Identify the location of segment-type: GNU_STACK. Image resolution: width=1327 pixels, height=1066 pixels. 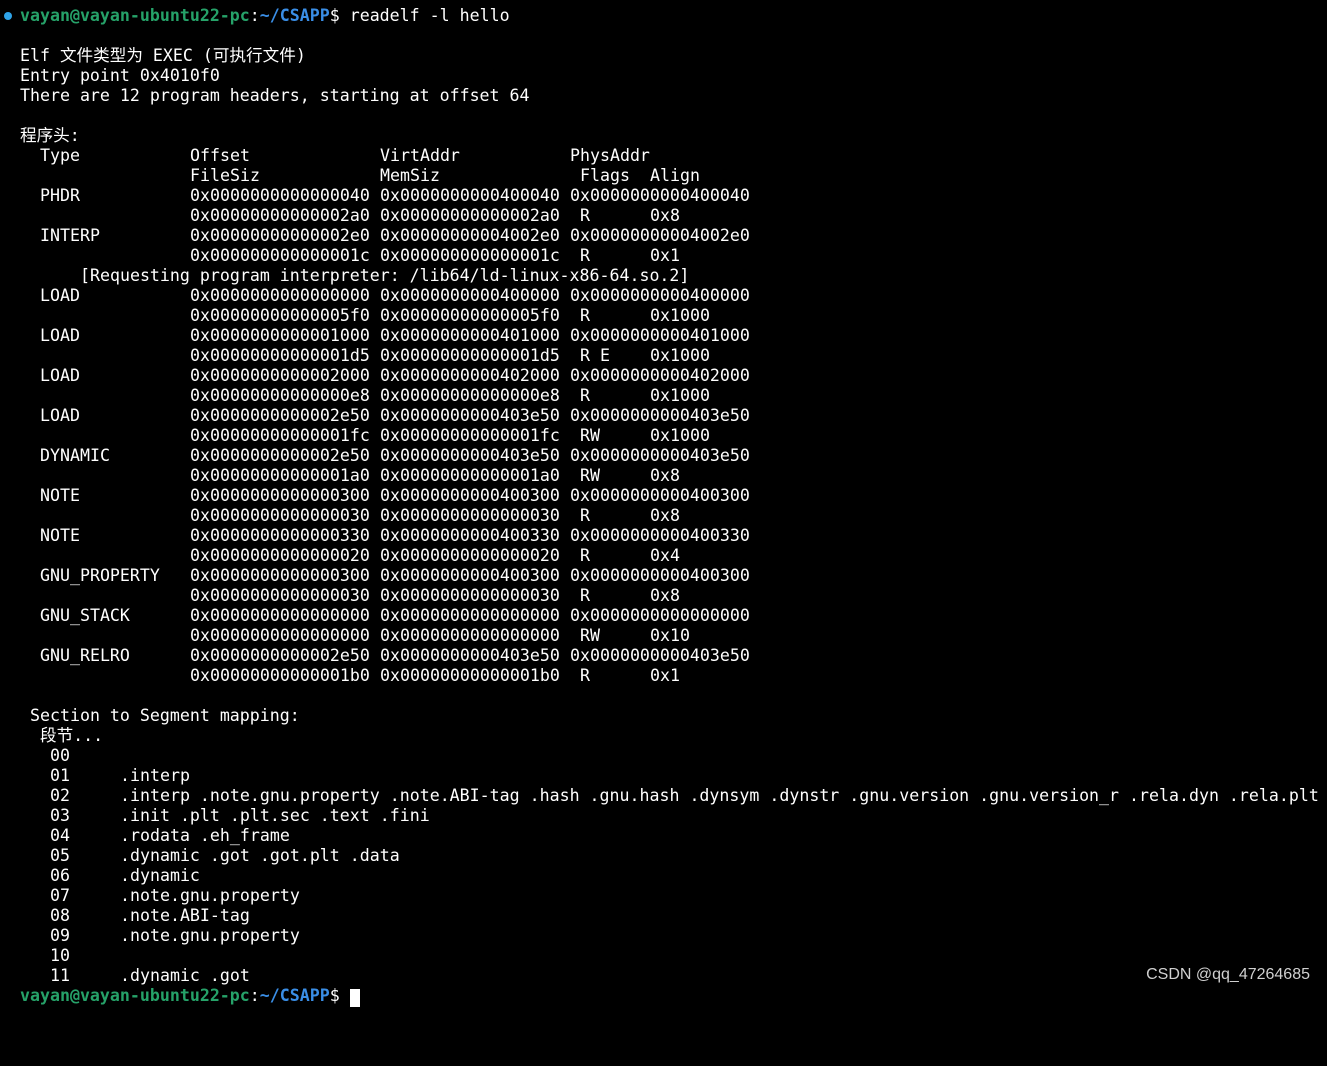
(85, 615).